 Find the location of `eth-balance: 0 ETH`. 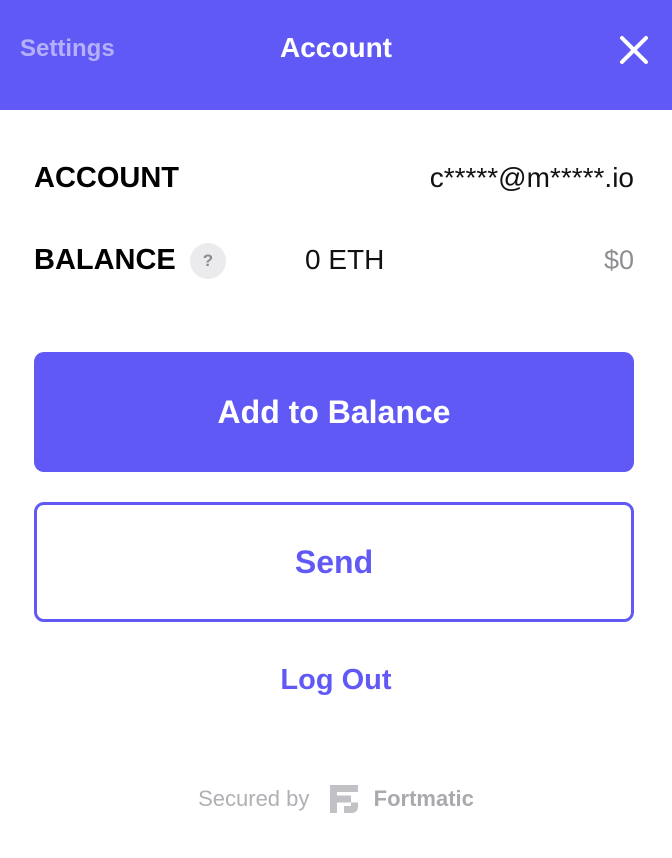

eth-balance: 0 ETH is located at coordinates (345, 259).